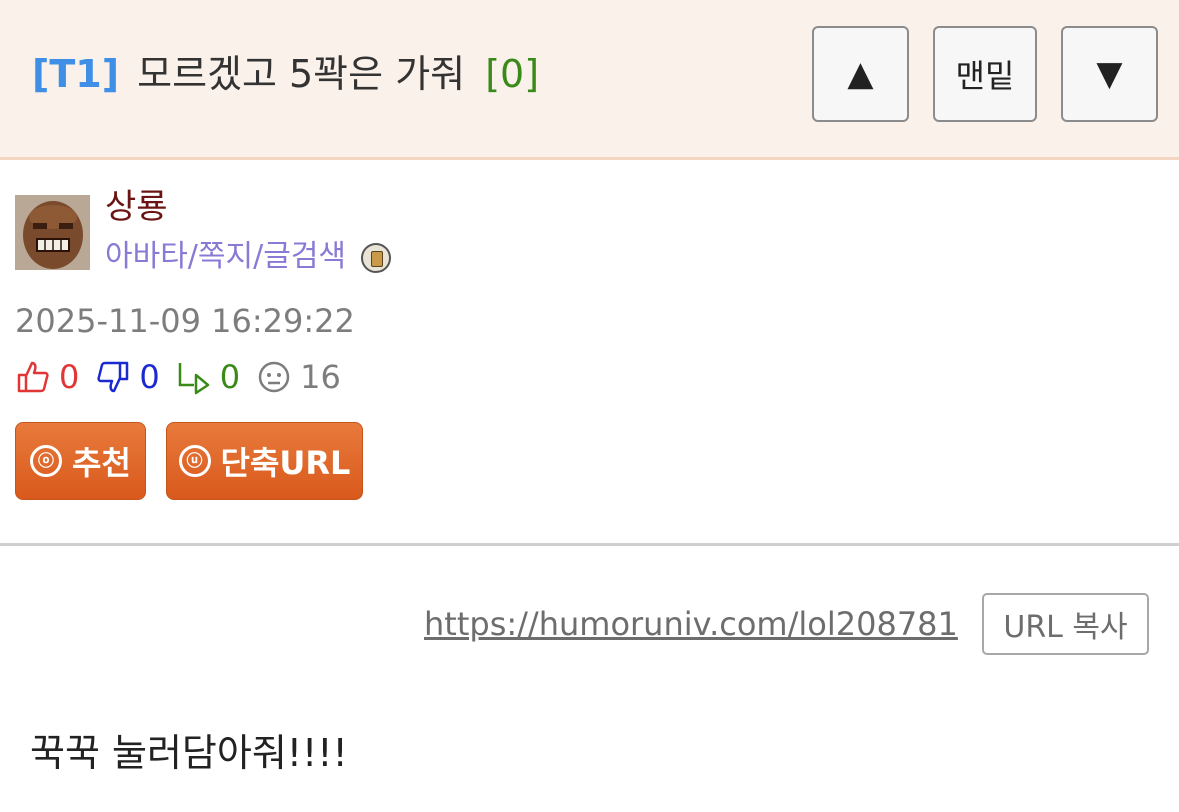 The height and width of the screenshot is (812, 1179). Describe the element at coordinates (285, 463) in the screenshot. I see `short-url-label: 단축URL` at that location.